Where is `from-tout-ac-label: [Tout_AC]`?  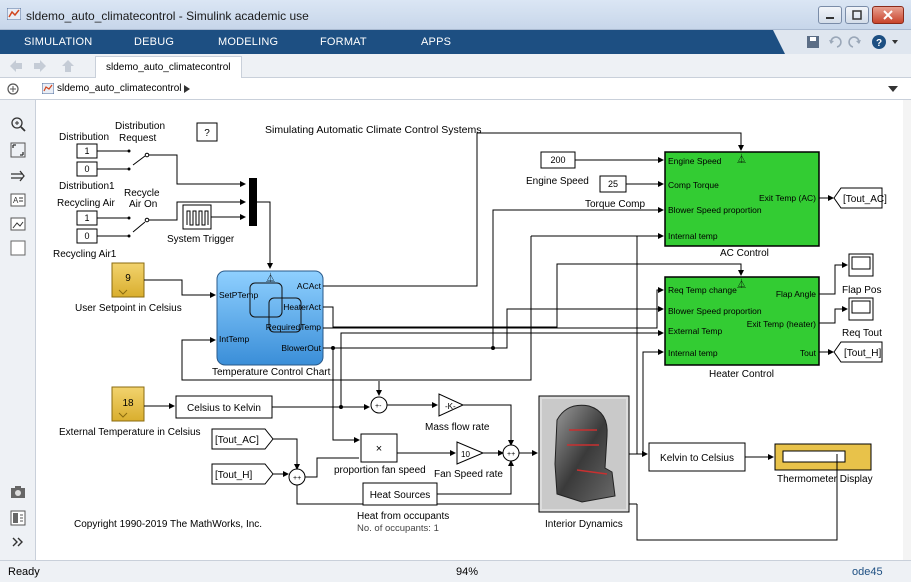
from-tout-ac-label: [Tout_AC] is located at coordinates (237, 440).